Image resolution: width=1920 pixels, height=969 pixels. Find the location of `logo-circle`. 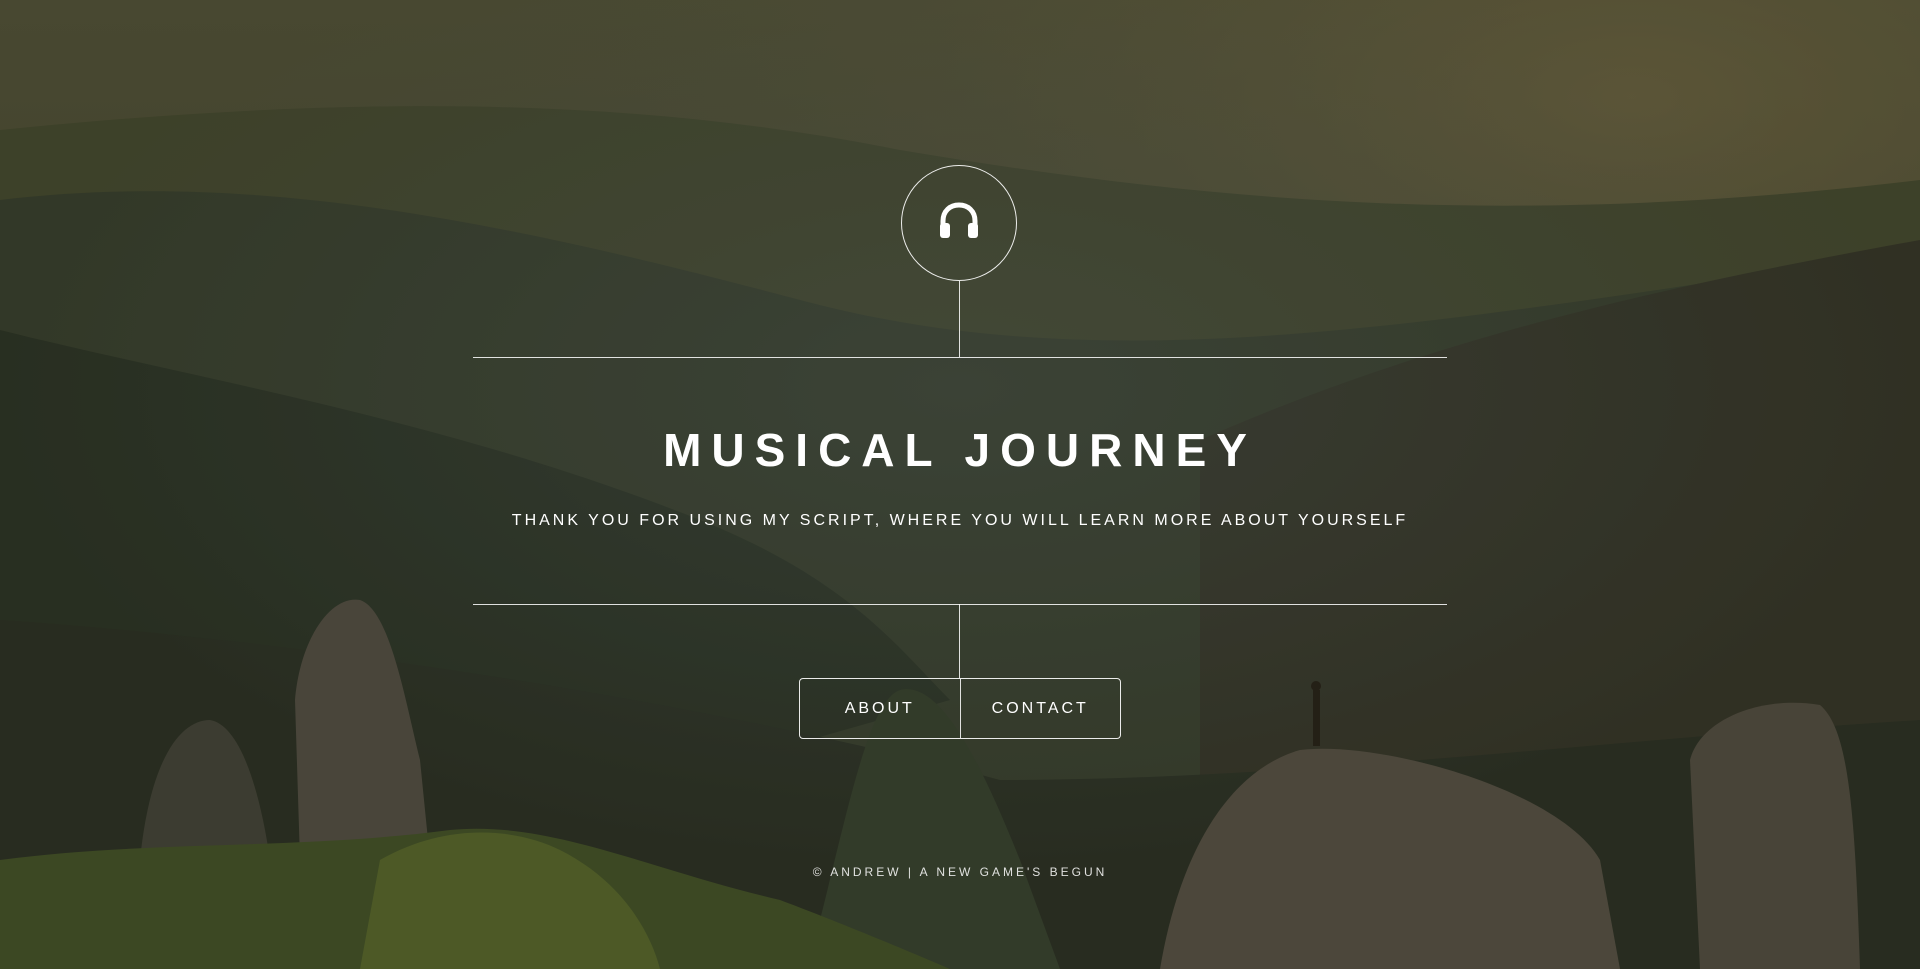

logo-circle is located at coordinates (959, 223).